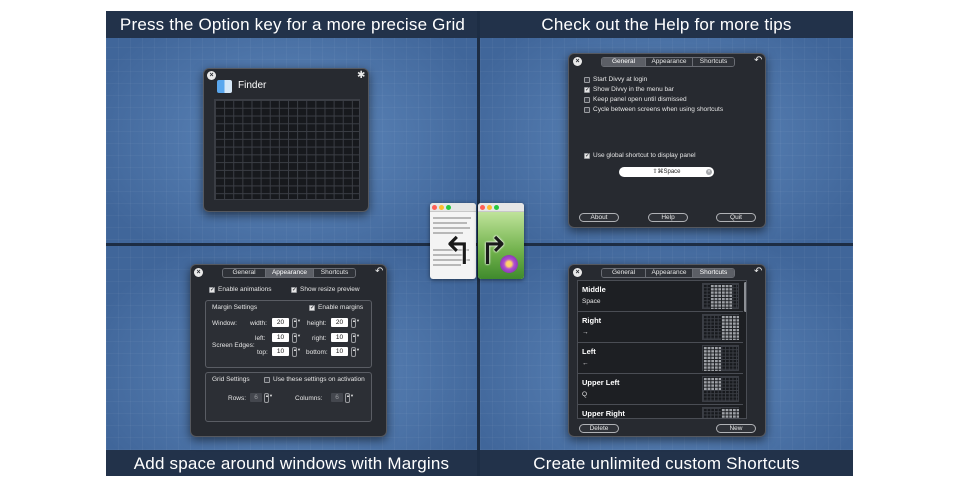  What do you see at coordinates (296, 352) in the screenshot?
I see `top-stepper: ▲▼` at bounding box center [296, 352].